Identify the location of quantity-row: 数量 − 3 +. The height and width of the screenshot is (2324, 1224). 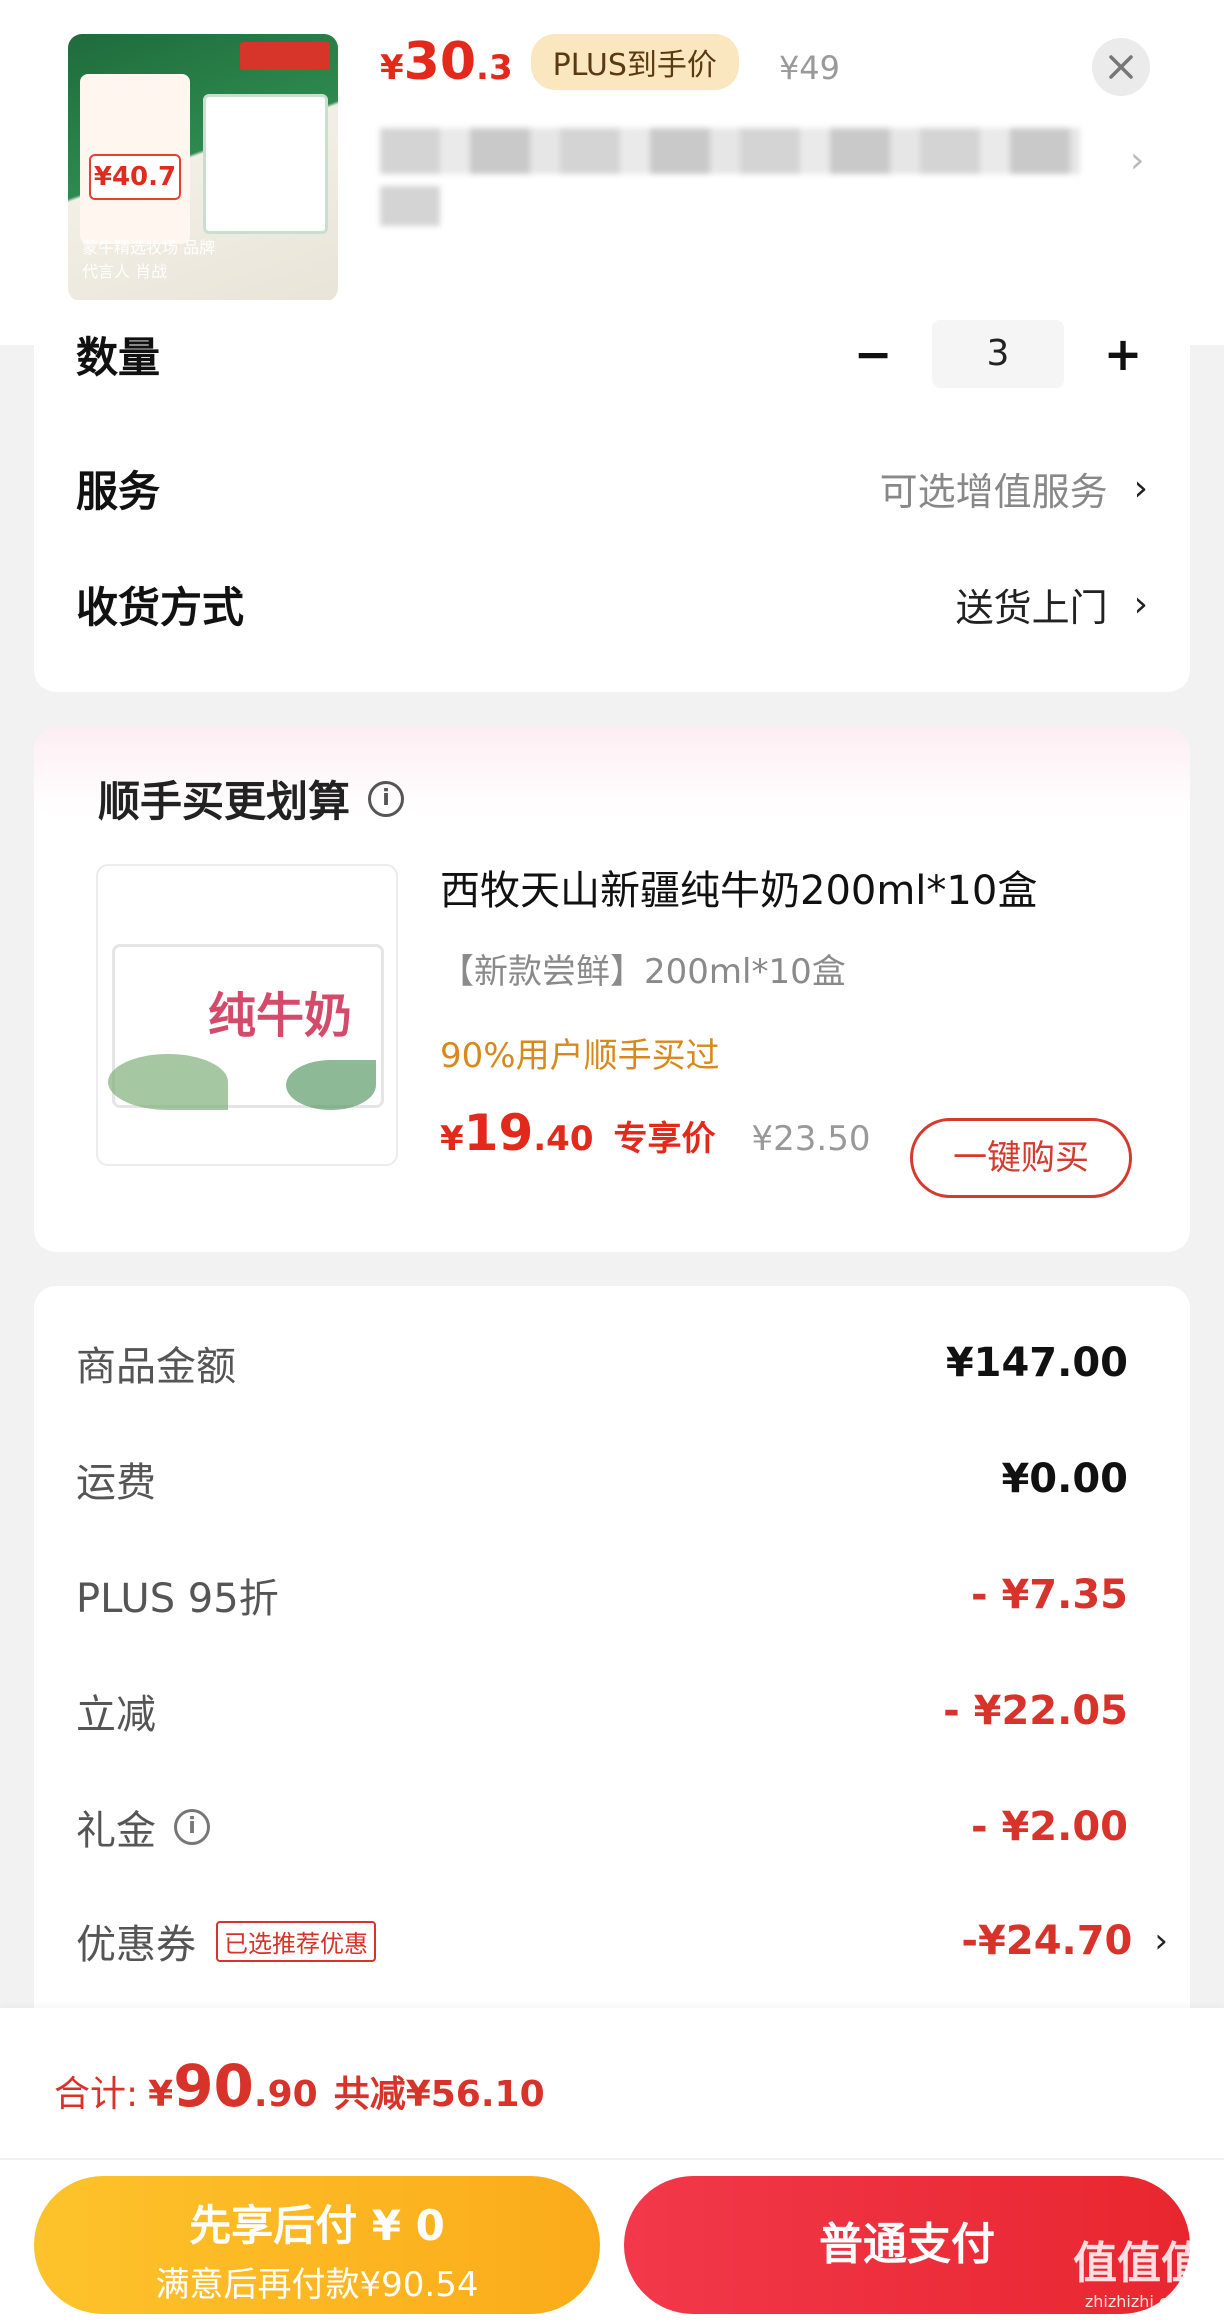
(612, 354).